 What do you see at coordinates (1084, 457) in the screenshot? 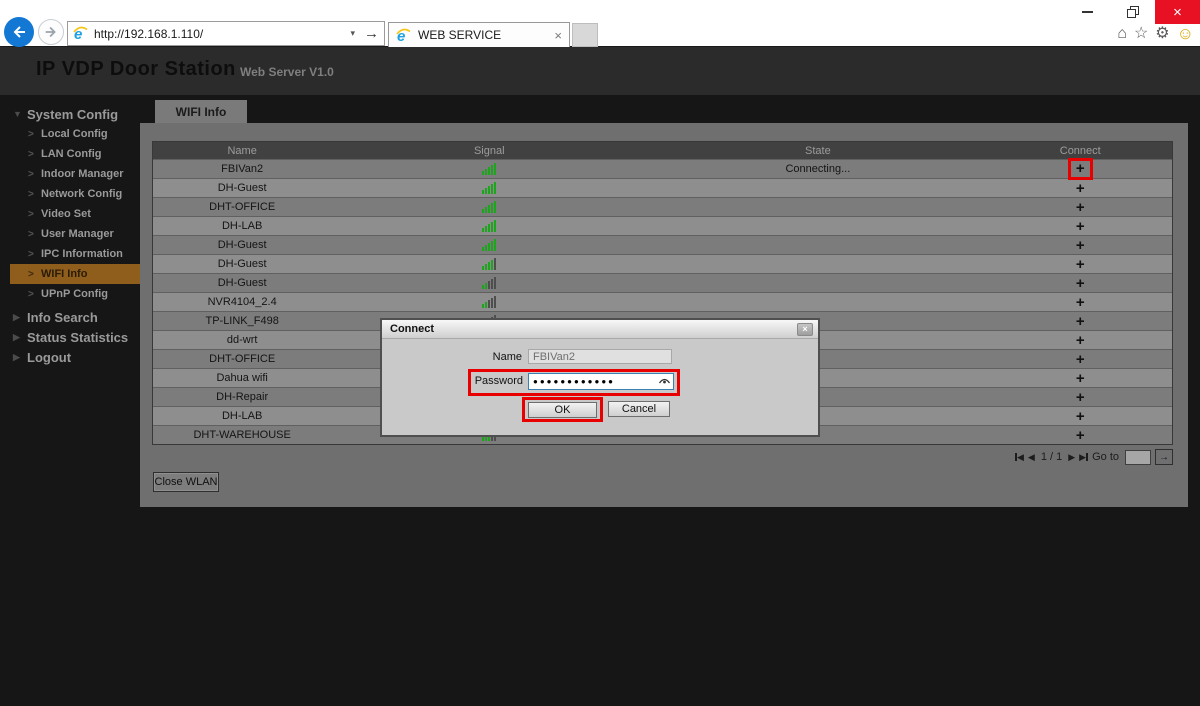
I see `last-page-button: ▶` at bounding box center [1084, 457].